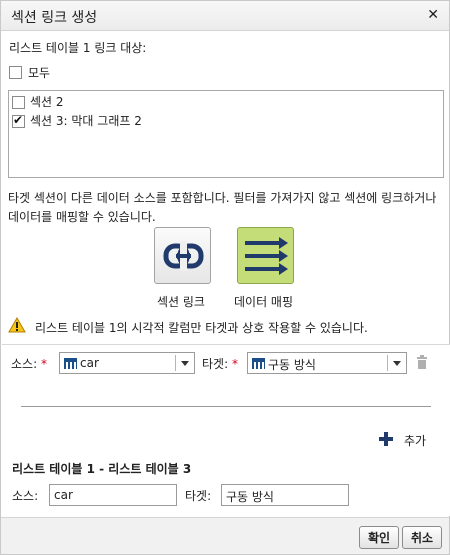  I want to click on dialog-footer: 확인 취소, so click(225, 535).